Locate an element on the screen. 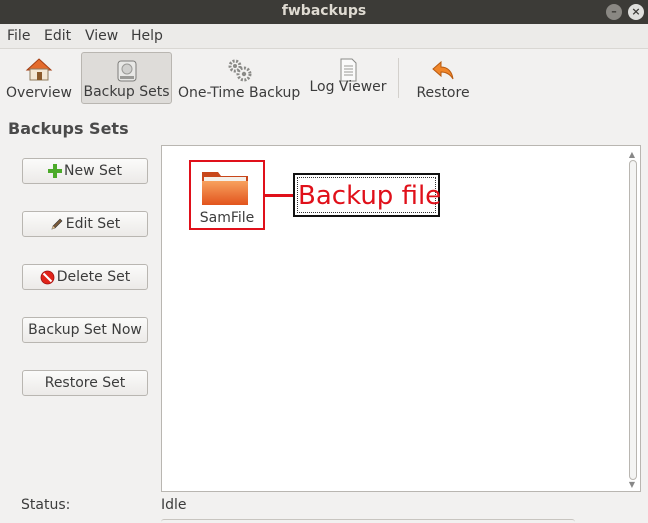  vertical-scrollbar: ▲ ▼ is located at coordinates (632, 320).